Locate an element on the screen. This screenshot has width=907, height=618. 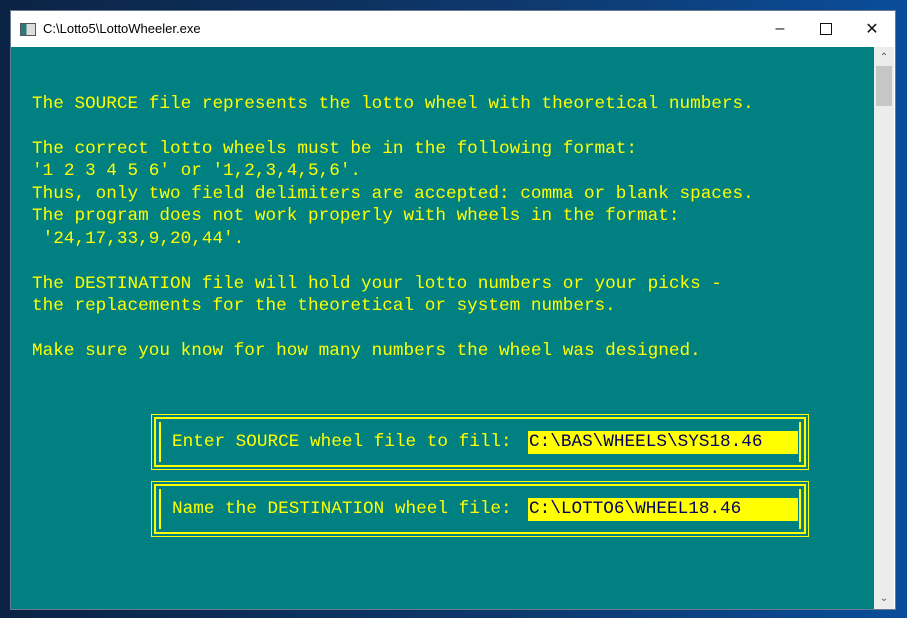
source-file-input: C:\BAS\WHEELS\SYS18.46 is located at coordinates (663, 442).